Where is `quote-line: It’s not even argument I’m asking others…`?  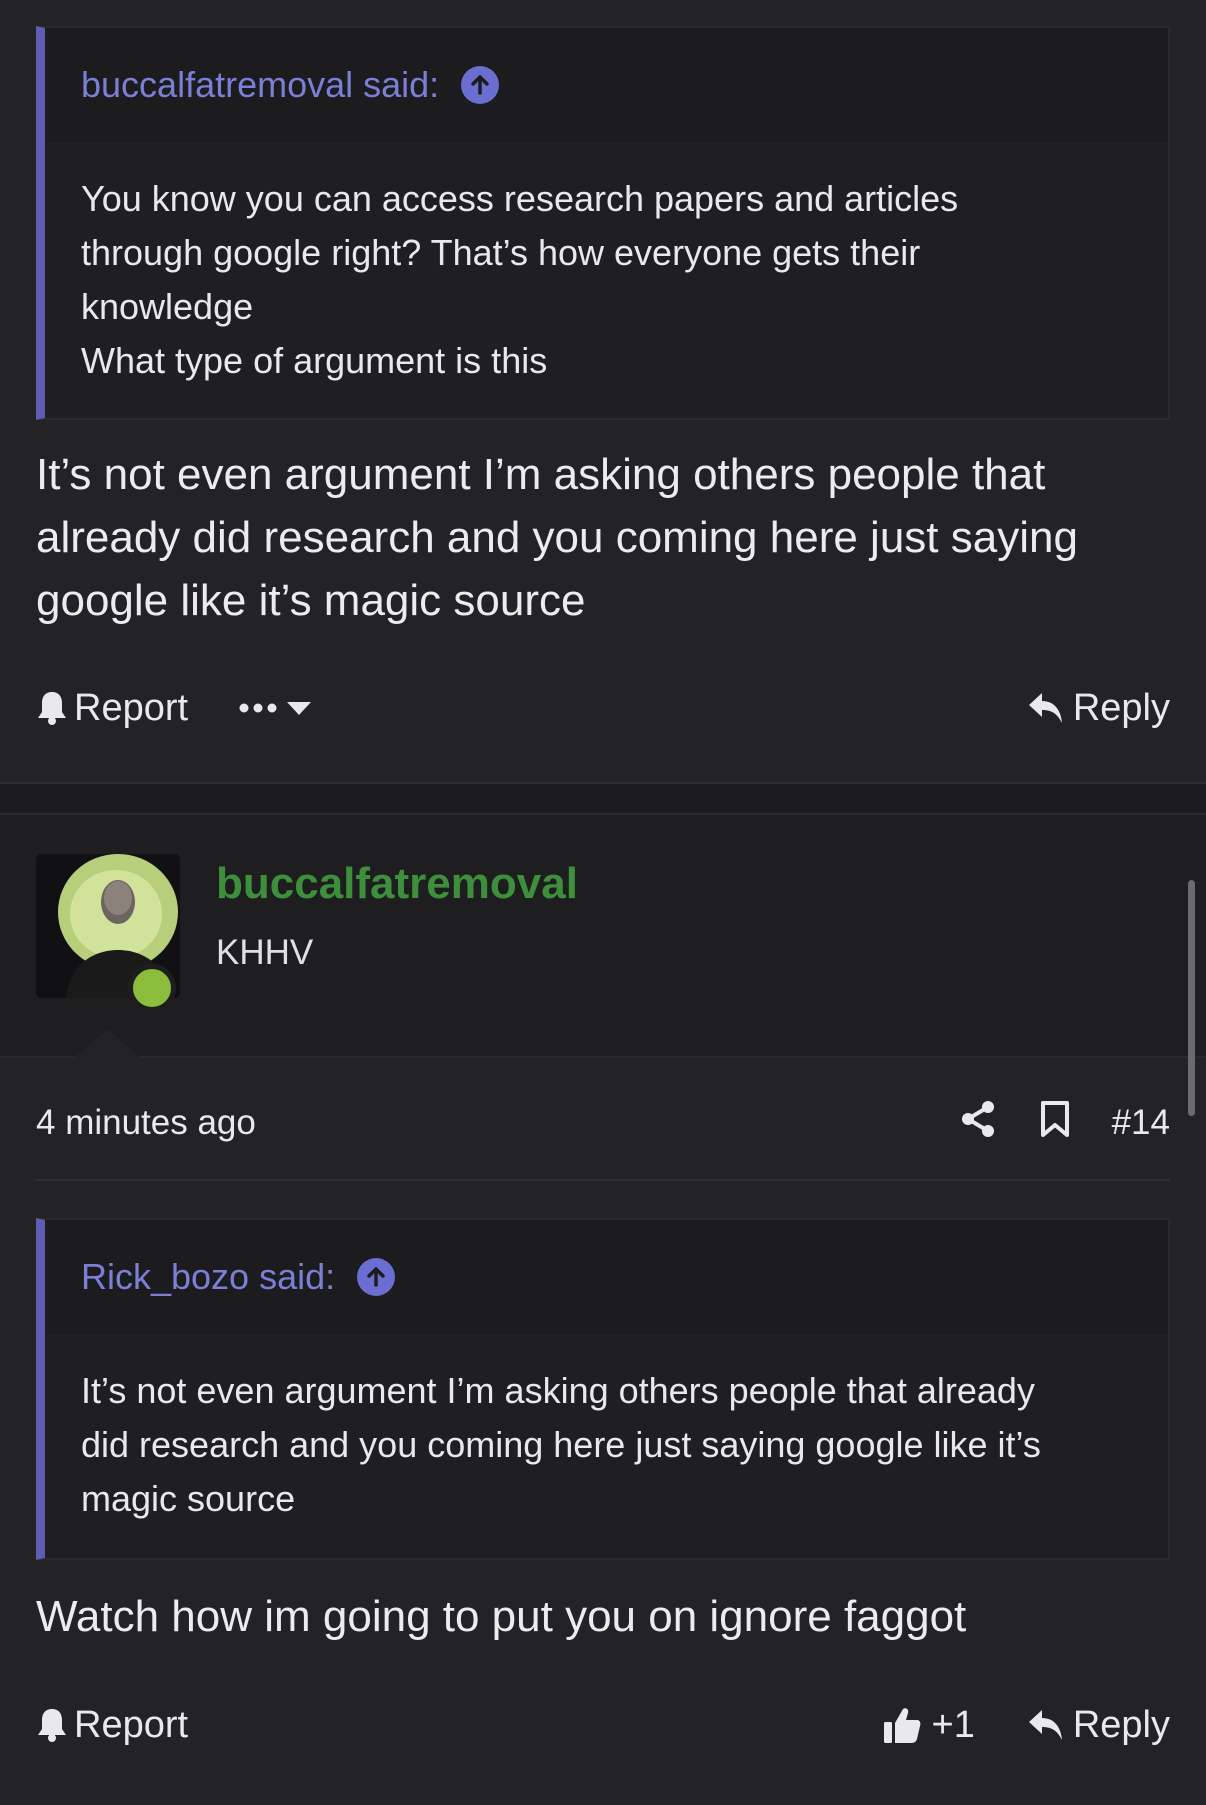
quote-line: It’s not even argument I’m asking others… is located at coordinates (558, 1390).